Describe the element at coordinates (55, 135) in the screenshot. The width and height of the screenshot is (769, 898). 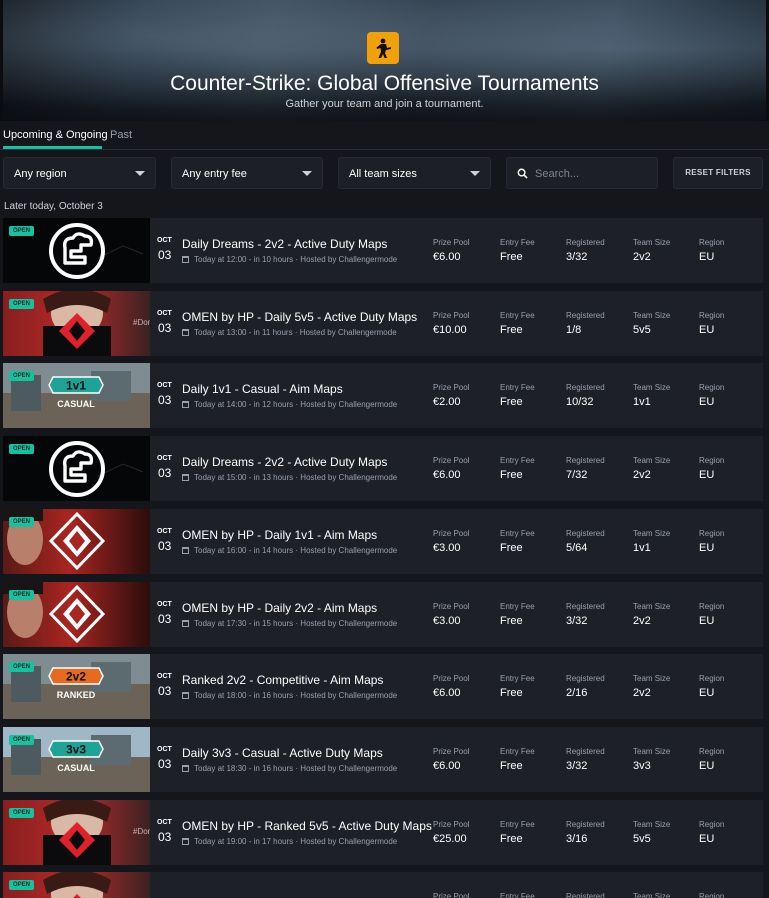
I see `tab-upcoming-ongoing: Upcoming & Ongoing` at that location.